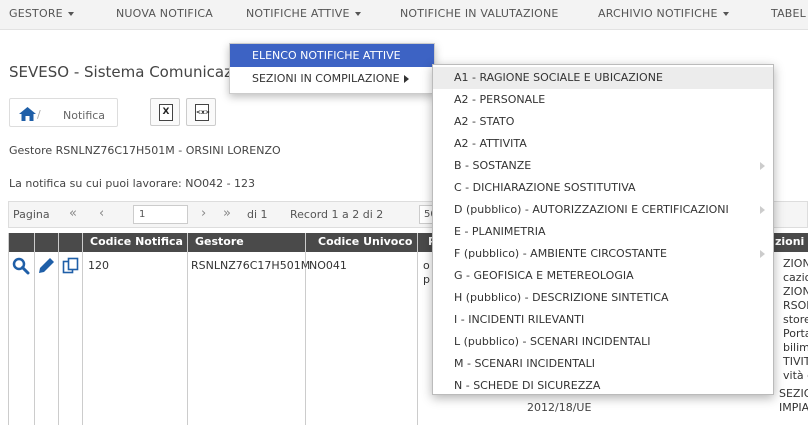 Image resolution: width=808 pixels, height=425 pixels. I want to click on cell-gestore: RSNLNZ76C17H501M, so click(251, 265).